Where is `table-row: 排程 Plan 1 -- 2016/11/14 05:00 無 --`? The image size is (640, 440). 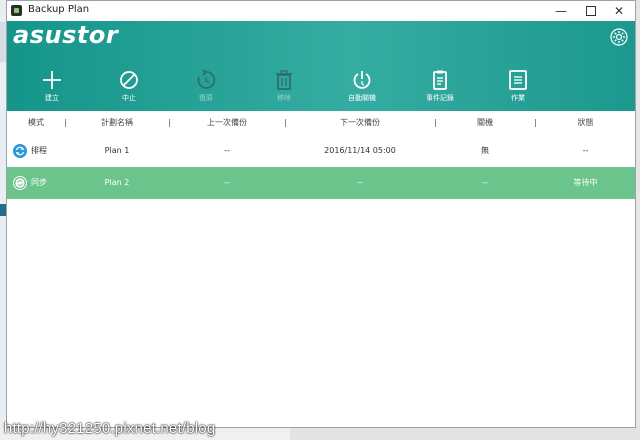 table-row: 排程 Plan 1 -- 2016/11/14 05:00 無 -- is located at coordinates (321, 151).